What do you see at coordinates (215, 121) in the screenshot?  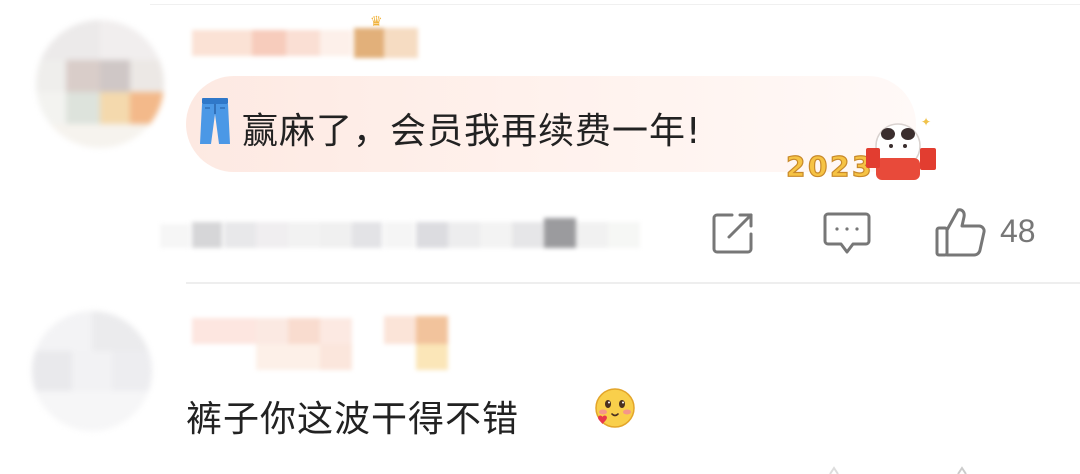 I see `jeans-emoji-icon` at bounding box center [215, 121].